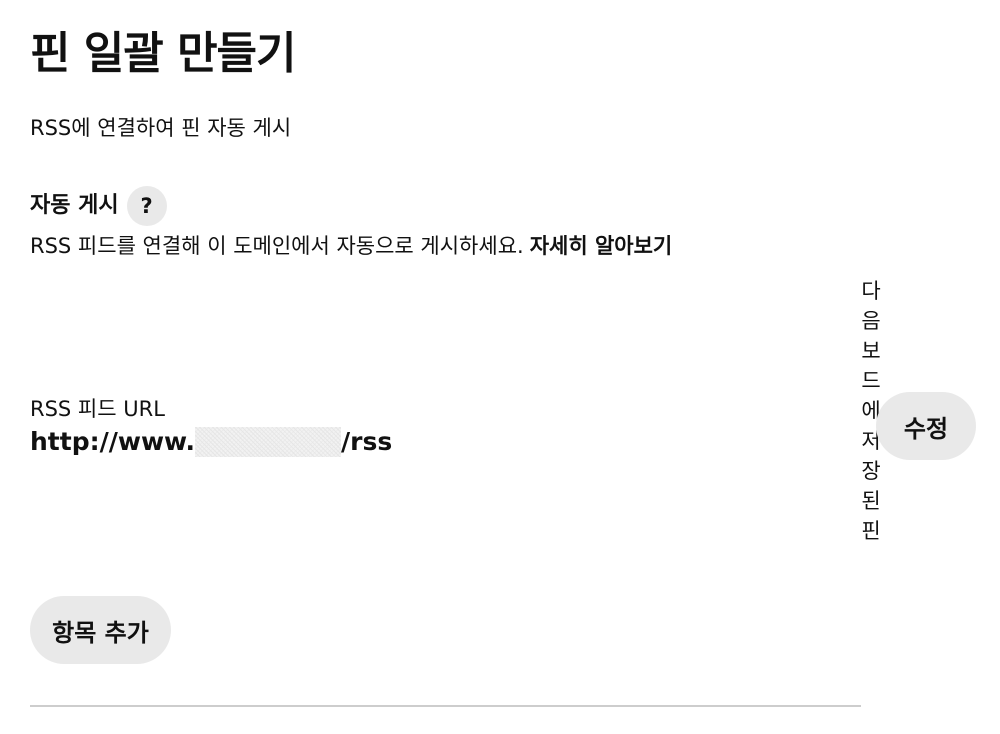  What do you see at coordinates (100, 630) in the screenshot?
I see `add-item-button: 항목 추가` at bounding box center [100, 630].